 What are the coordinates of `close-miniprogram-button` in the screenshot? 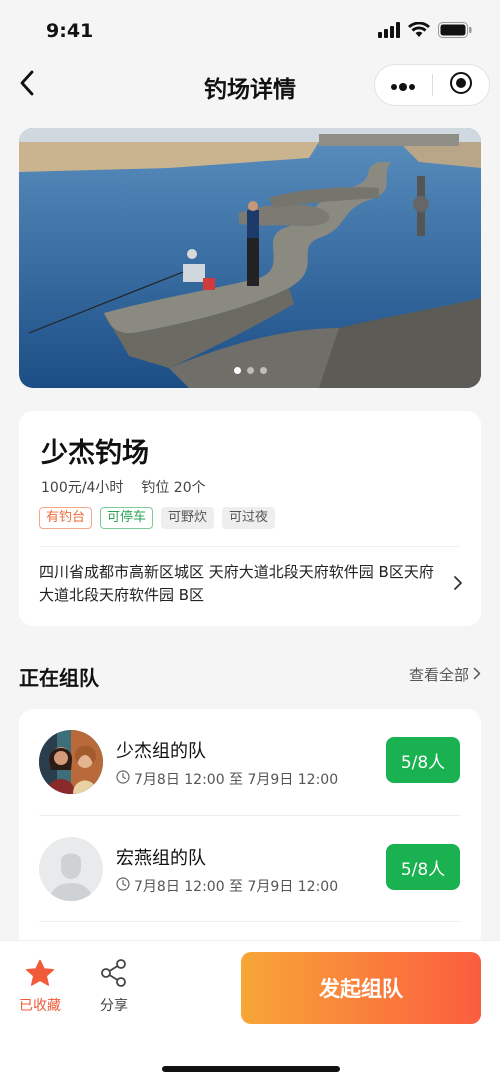 It's located at (461, 85).